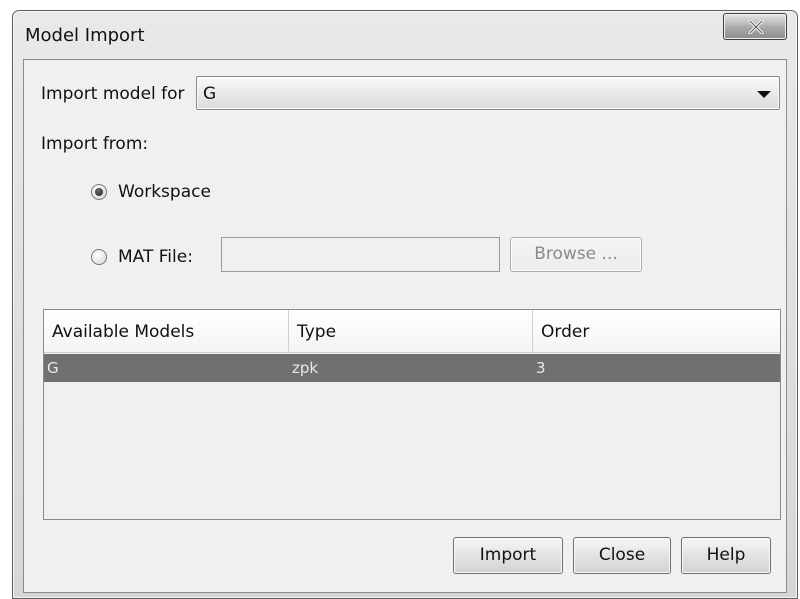  I want to click on window-close-button, so click(755, 26).